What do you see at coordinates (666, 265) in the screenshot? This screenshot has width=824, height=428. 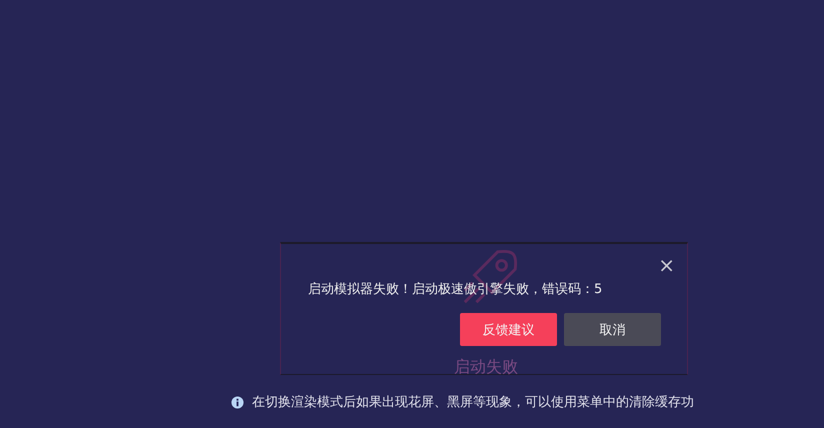 I see `close-button: ×` at bounding box center [666, 265].